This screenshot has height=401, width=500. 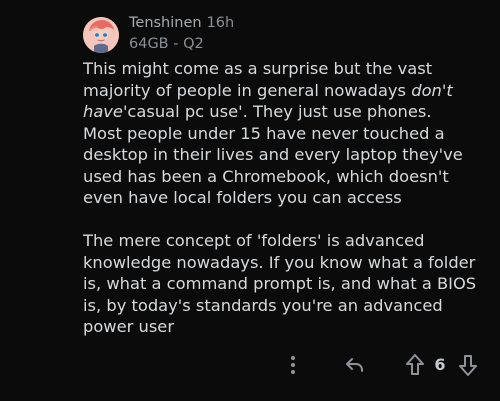 I want to click on paragraph-2-line-5: power user, so click(x=129, y=326).